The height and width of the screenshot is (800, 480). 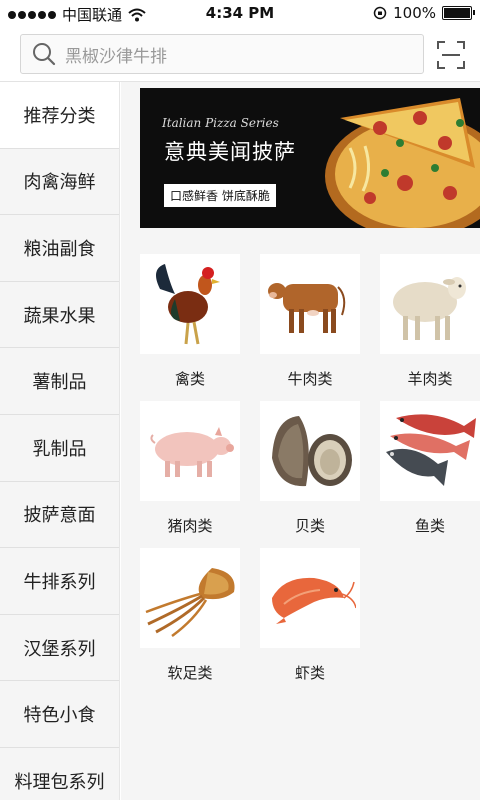 I want to click on status-bar: 中国联通 4:34 PM 100%, so click(x=240, y=14).